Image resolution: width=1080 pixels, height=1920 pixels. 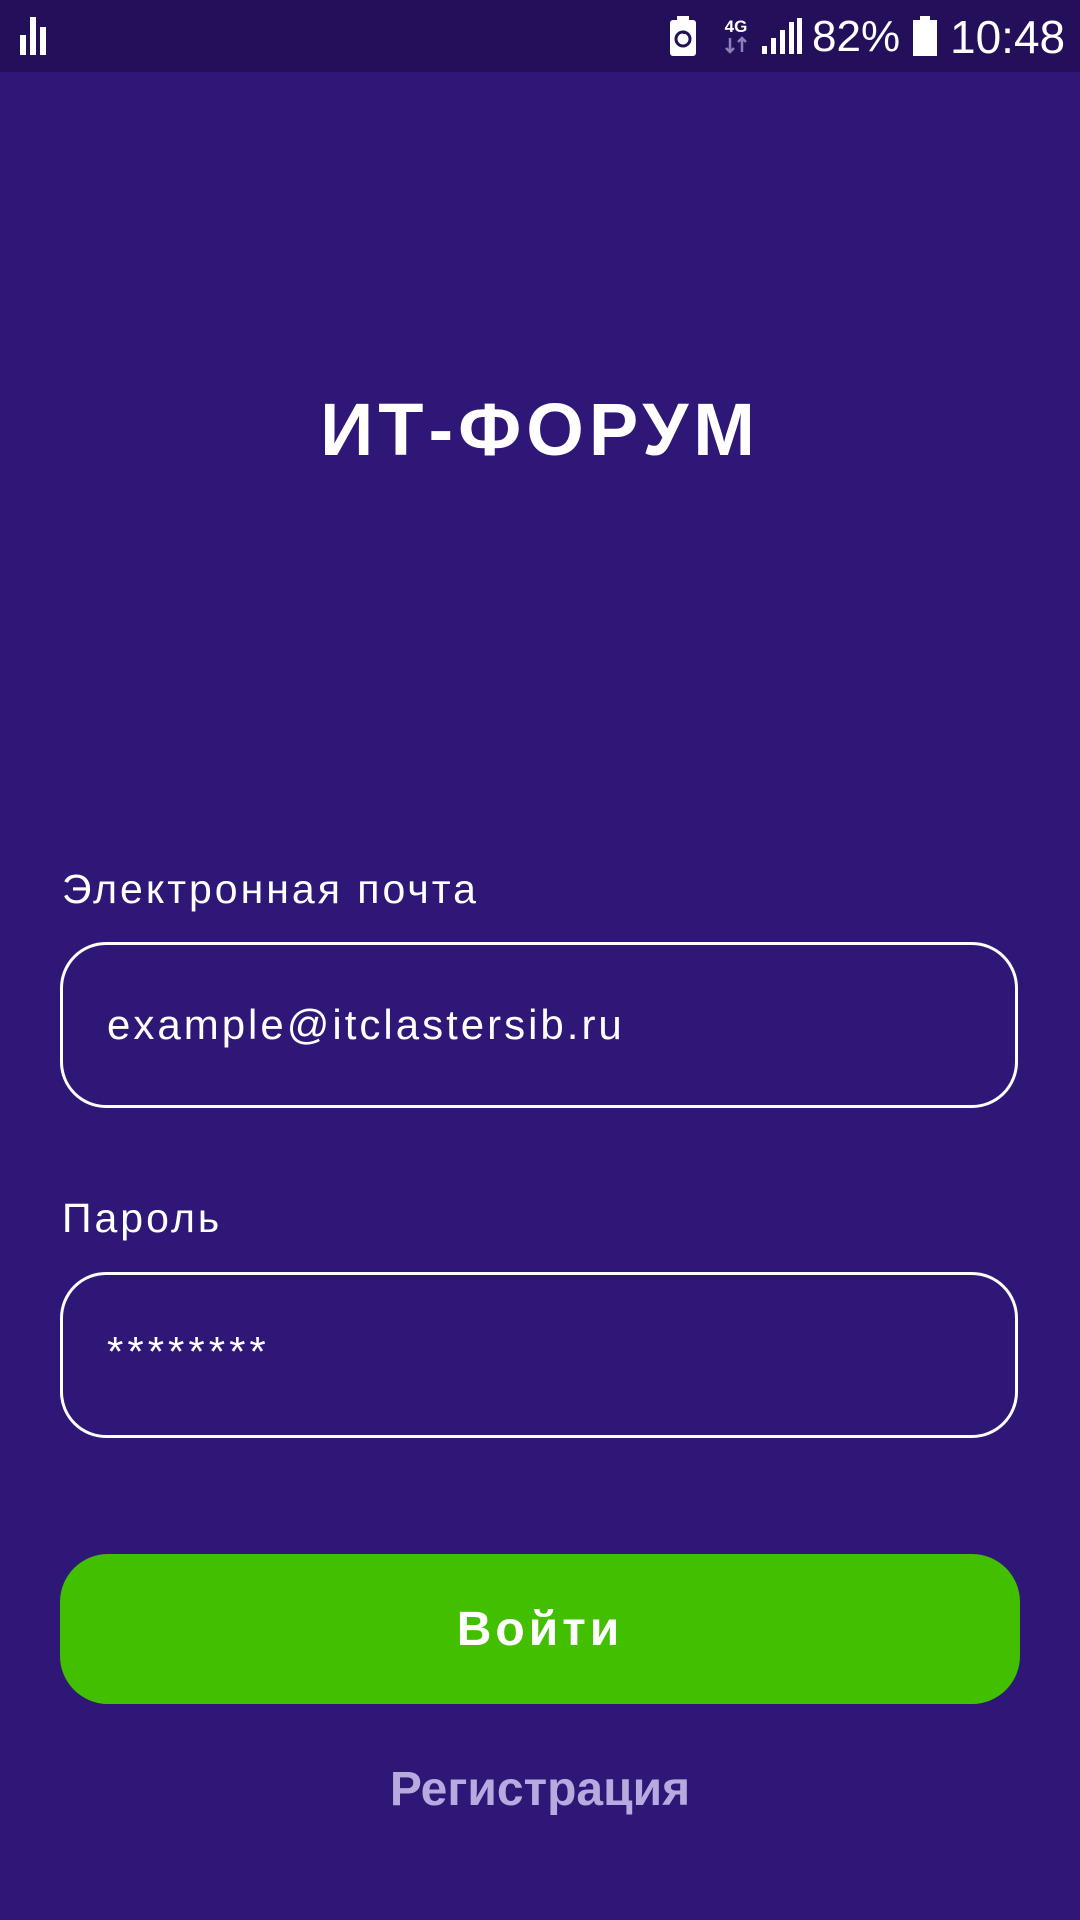 What do you see at coordinates (782, 36) in the screenshot?
I see `signal-icon` at bounding box center [782, 36].